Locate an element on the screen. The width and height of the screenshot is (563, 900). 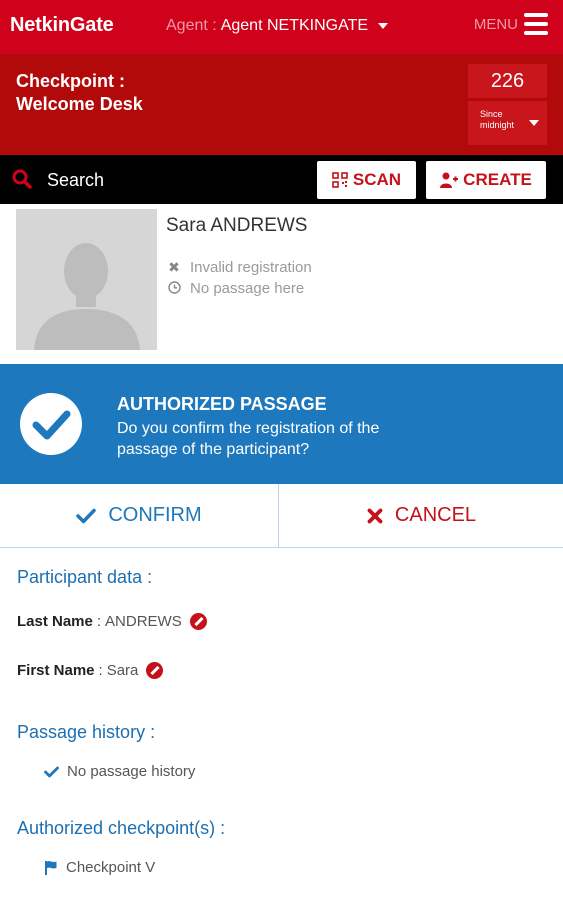
cancel-button: CANCEL is located at coordinates (421, 515).